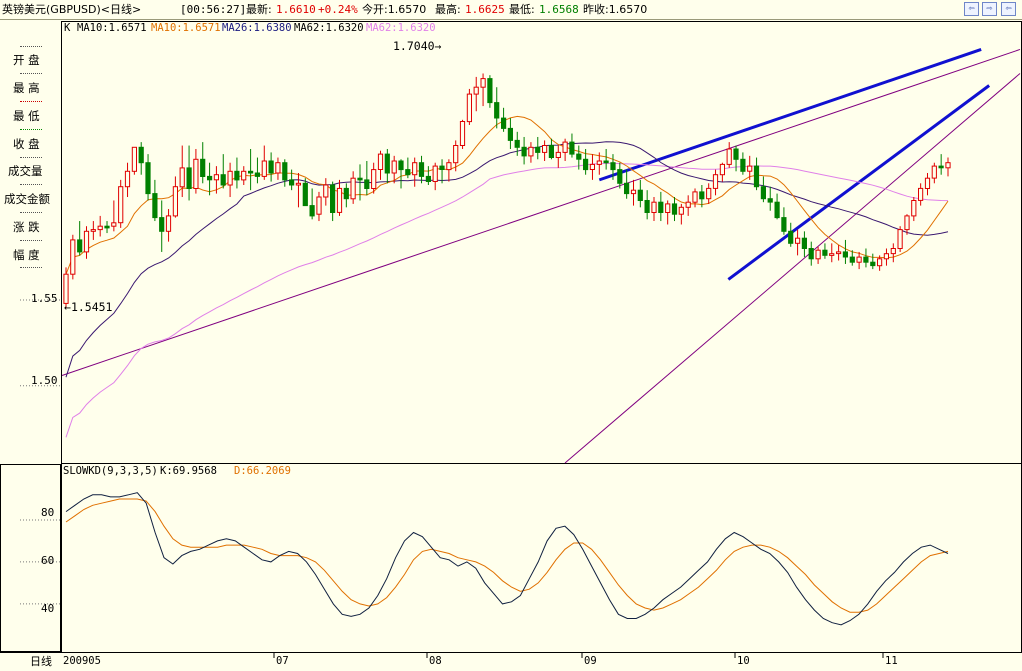 Image resolution: width=1022 pixels, height=671 pixels. Describe the element at coordinates (743, 661) in the screenshot. I see `x-label-10: 10` at that location.